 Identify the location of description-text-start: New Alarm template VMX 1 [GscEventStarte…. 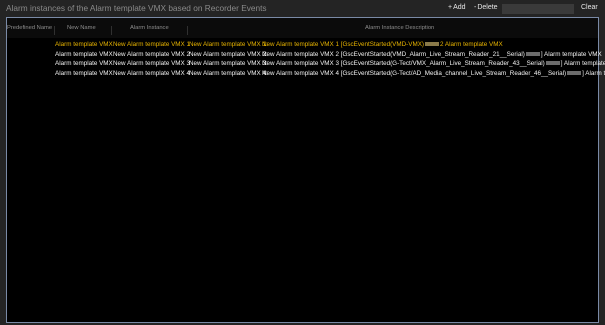
(343, 44).